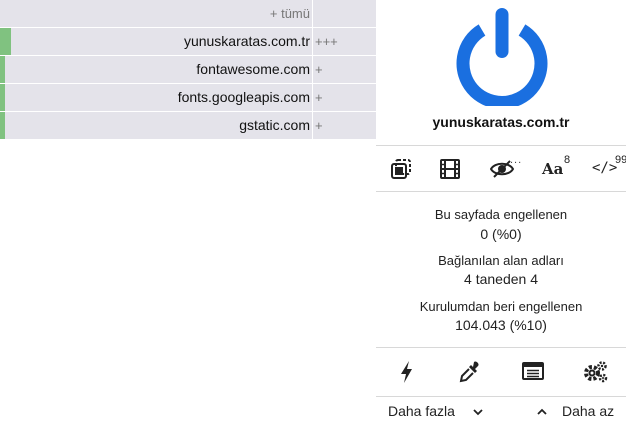  I want to click on element-picker-button, so click(471, 372).